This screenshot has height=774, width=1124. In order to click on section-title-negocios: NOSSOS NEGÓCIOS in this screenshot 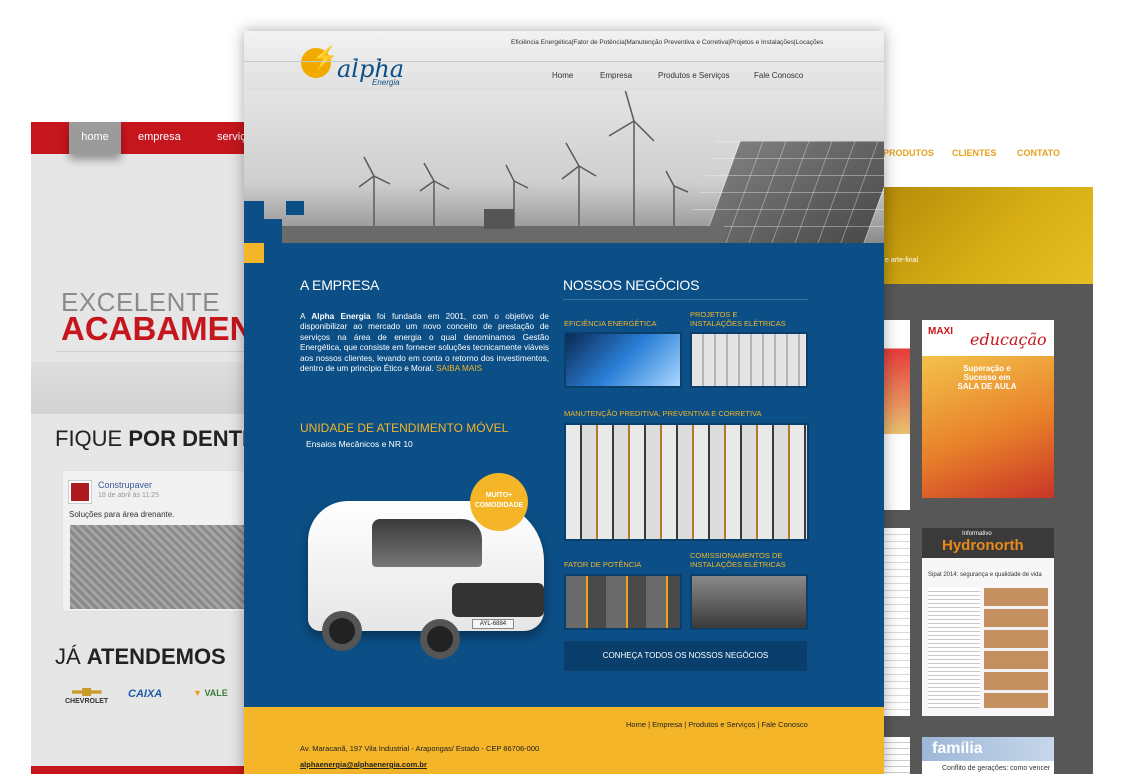, I will do `click(631, 285)`.